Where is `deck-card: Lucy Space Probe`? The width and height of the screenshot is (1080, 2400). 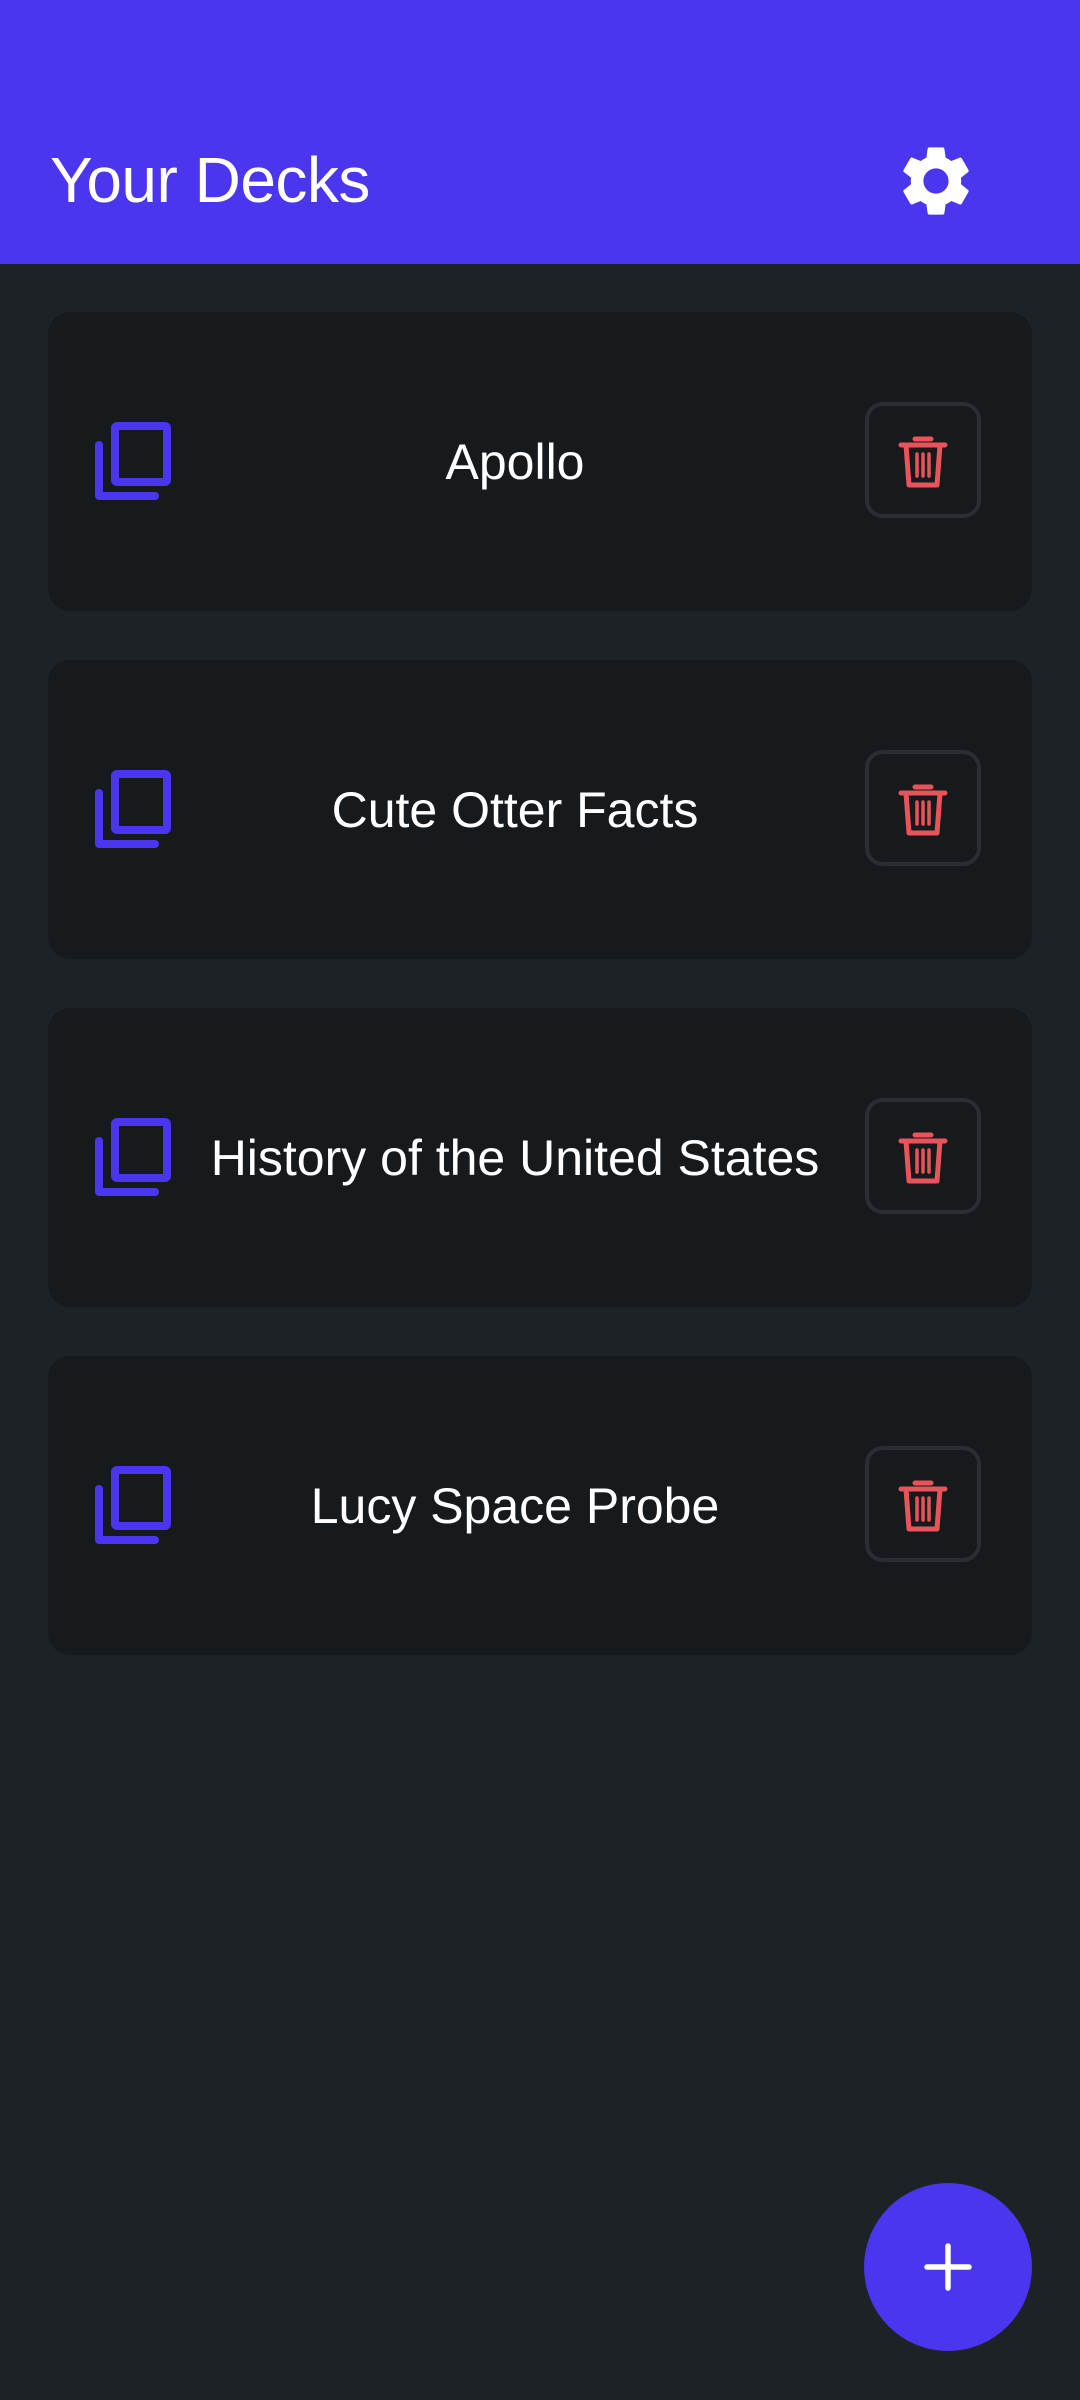
deck-card: Lucy Space Probe is located at coordinates (540, 1505).